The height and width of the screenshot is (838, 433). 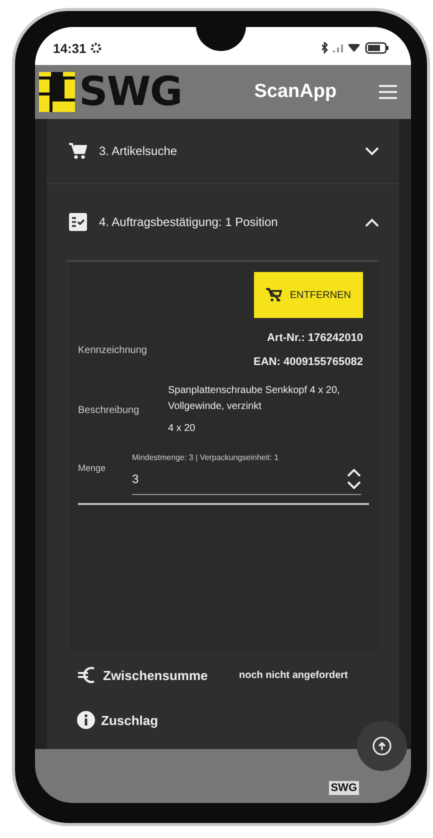 What do you see at coordinates (293, 675) in the screenshot?
I see `summary-value: noch nicht angefordert` at bounding box center [293, 675].